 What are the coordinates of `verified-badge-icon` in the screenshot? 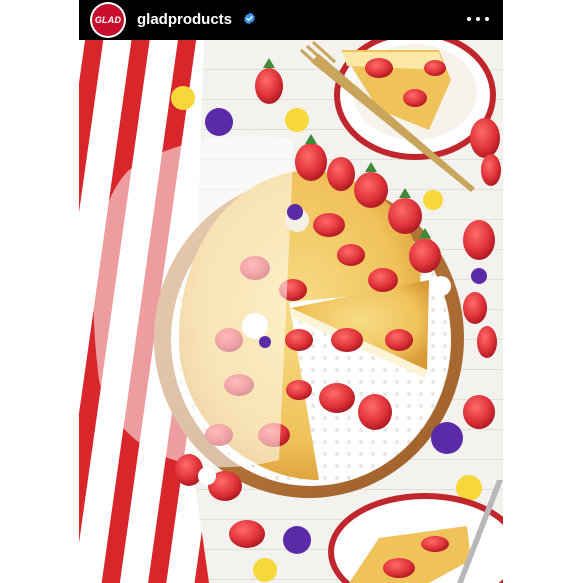 It's located at (249, 18).